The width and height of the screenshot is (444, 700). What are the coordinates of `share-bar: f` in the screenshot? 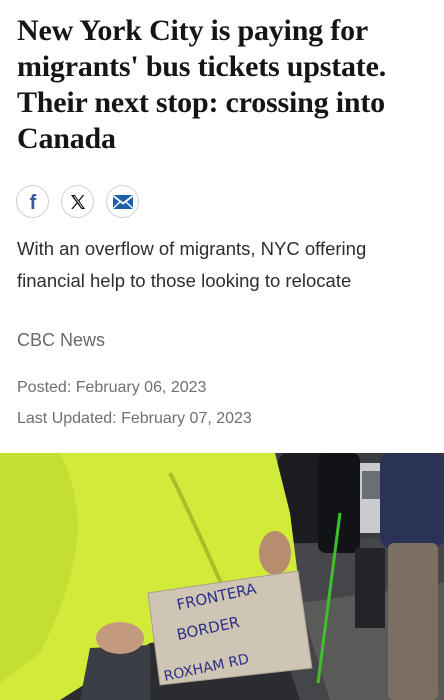 It's located at (77, 202).